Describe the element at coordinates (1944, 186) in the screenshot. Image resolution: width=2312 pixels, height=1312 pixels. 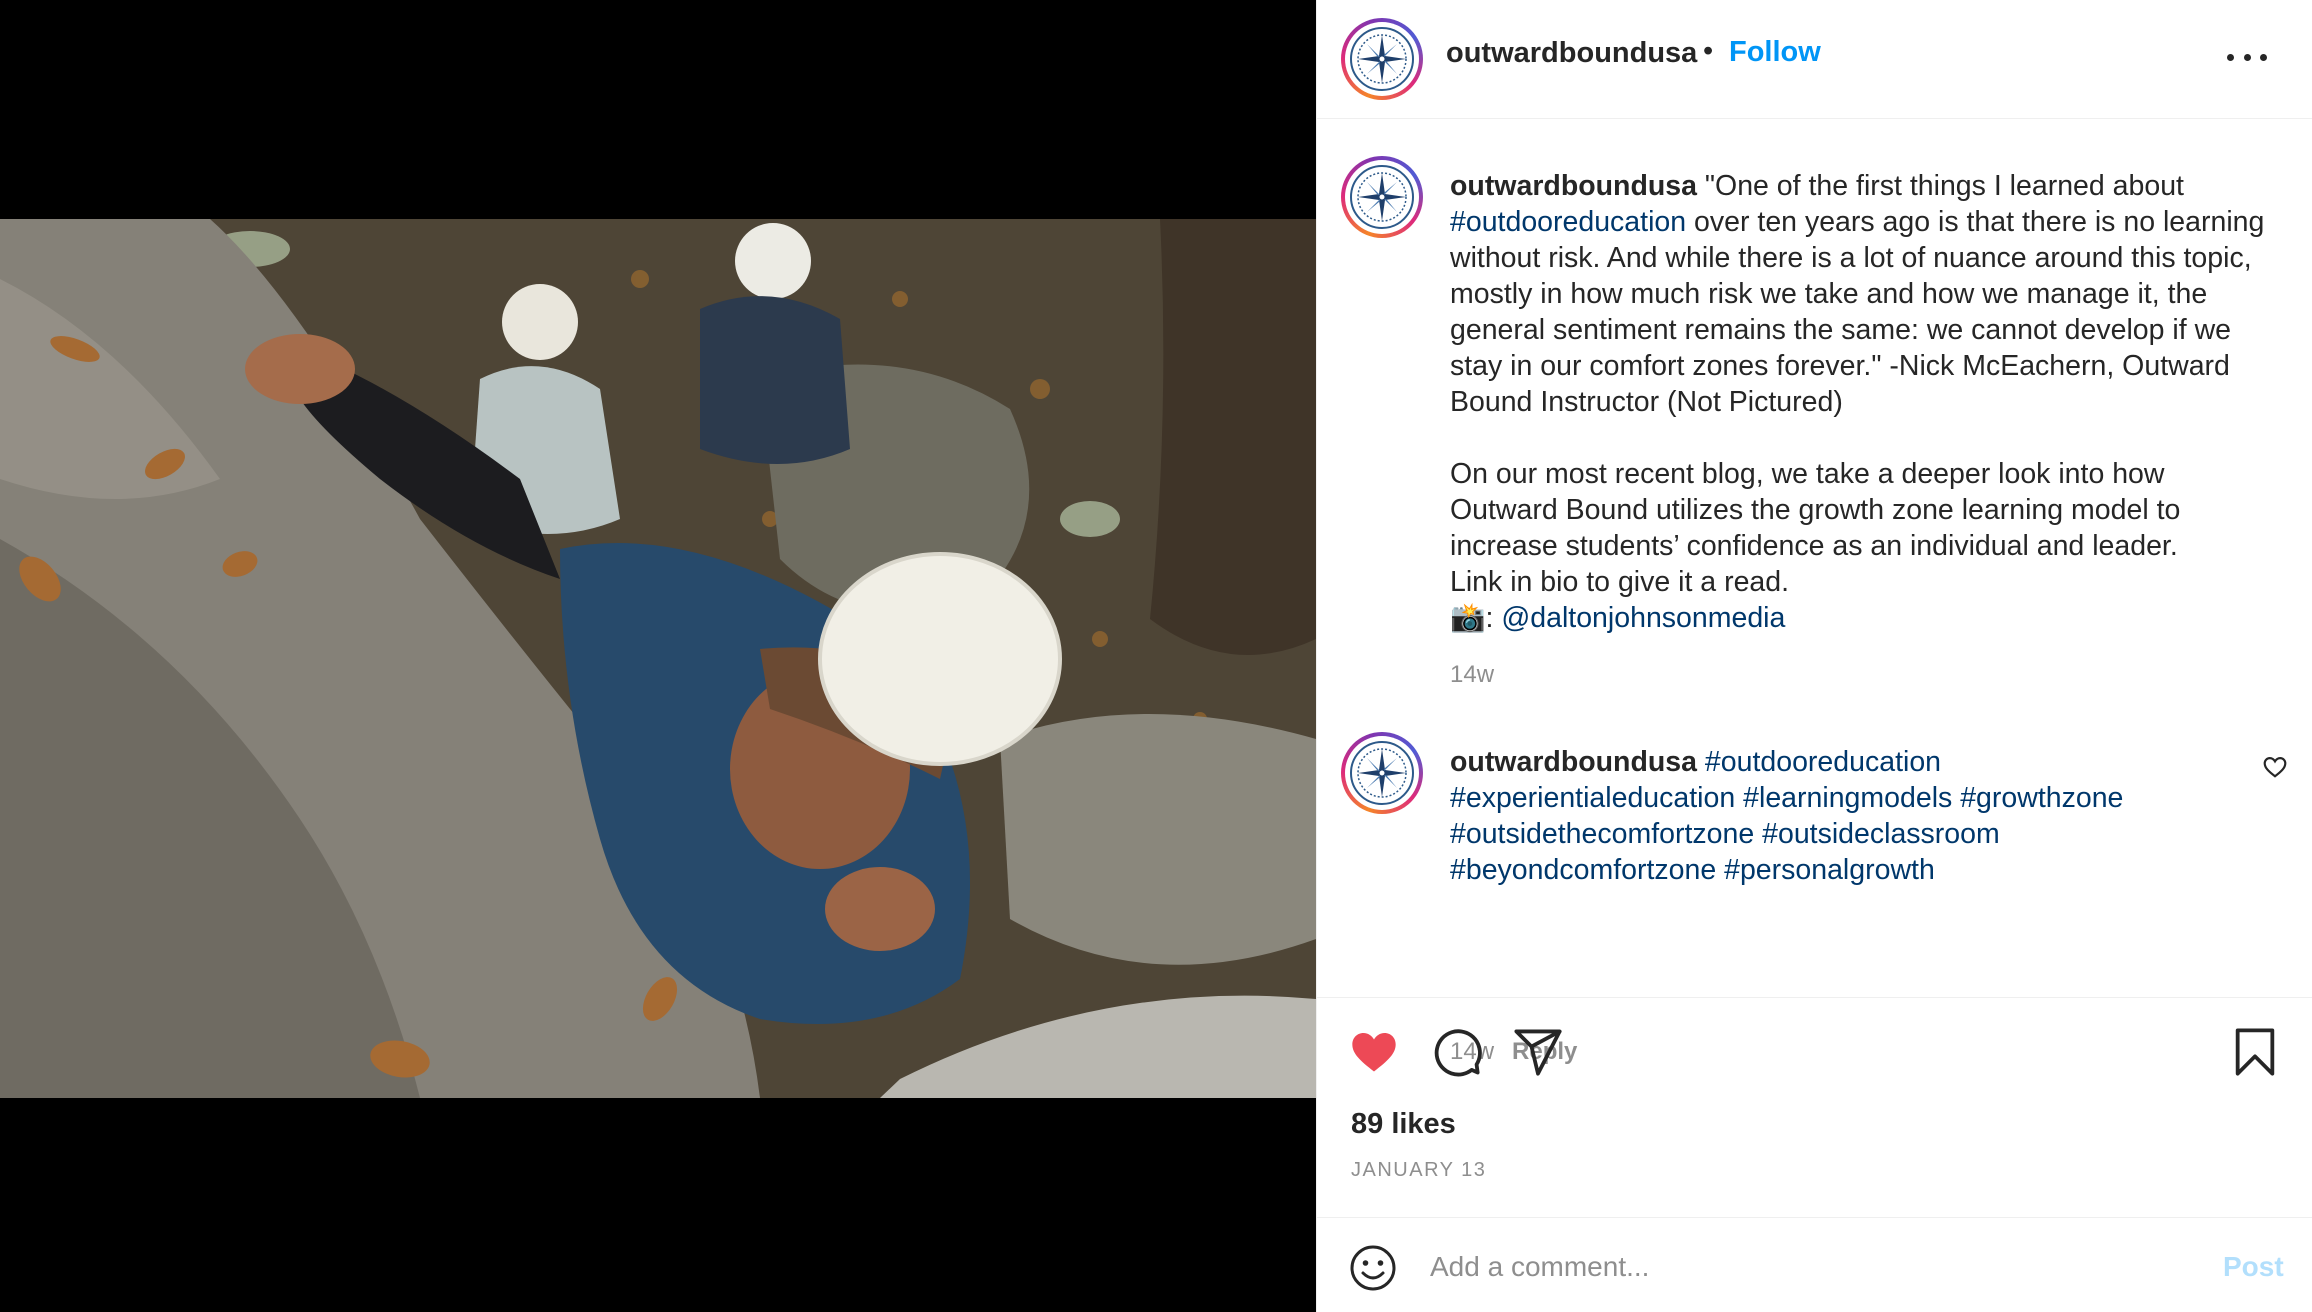
I see `caption-text-1: "One of the first things I learned about` at that location.